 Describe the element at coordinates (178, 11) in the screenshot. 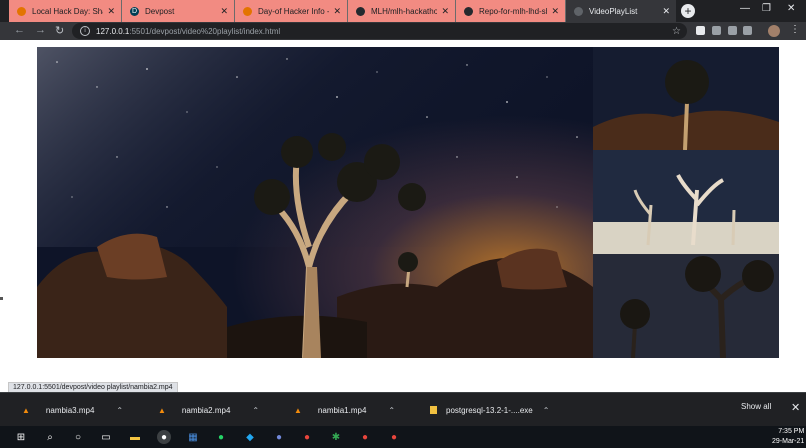

I see `tab-devpost: D Devpost ✕` at that location.